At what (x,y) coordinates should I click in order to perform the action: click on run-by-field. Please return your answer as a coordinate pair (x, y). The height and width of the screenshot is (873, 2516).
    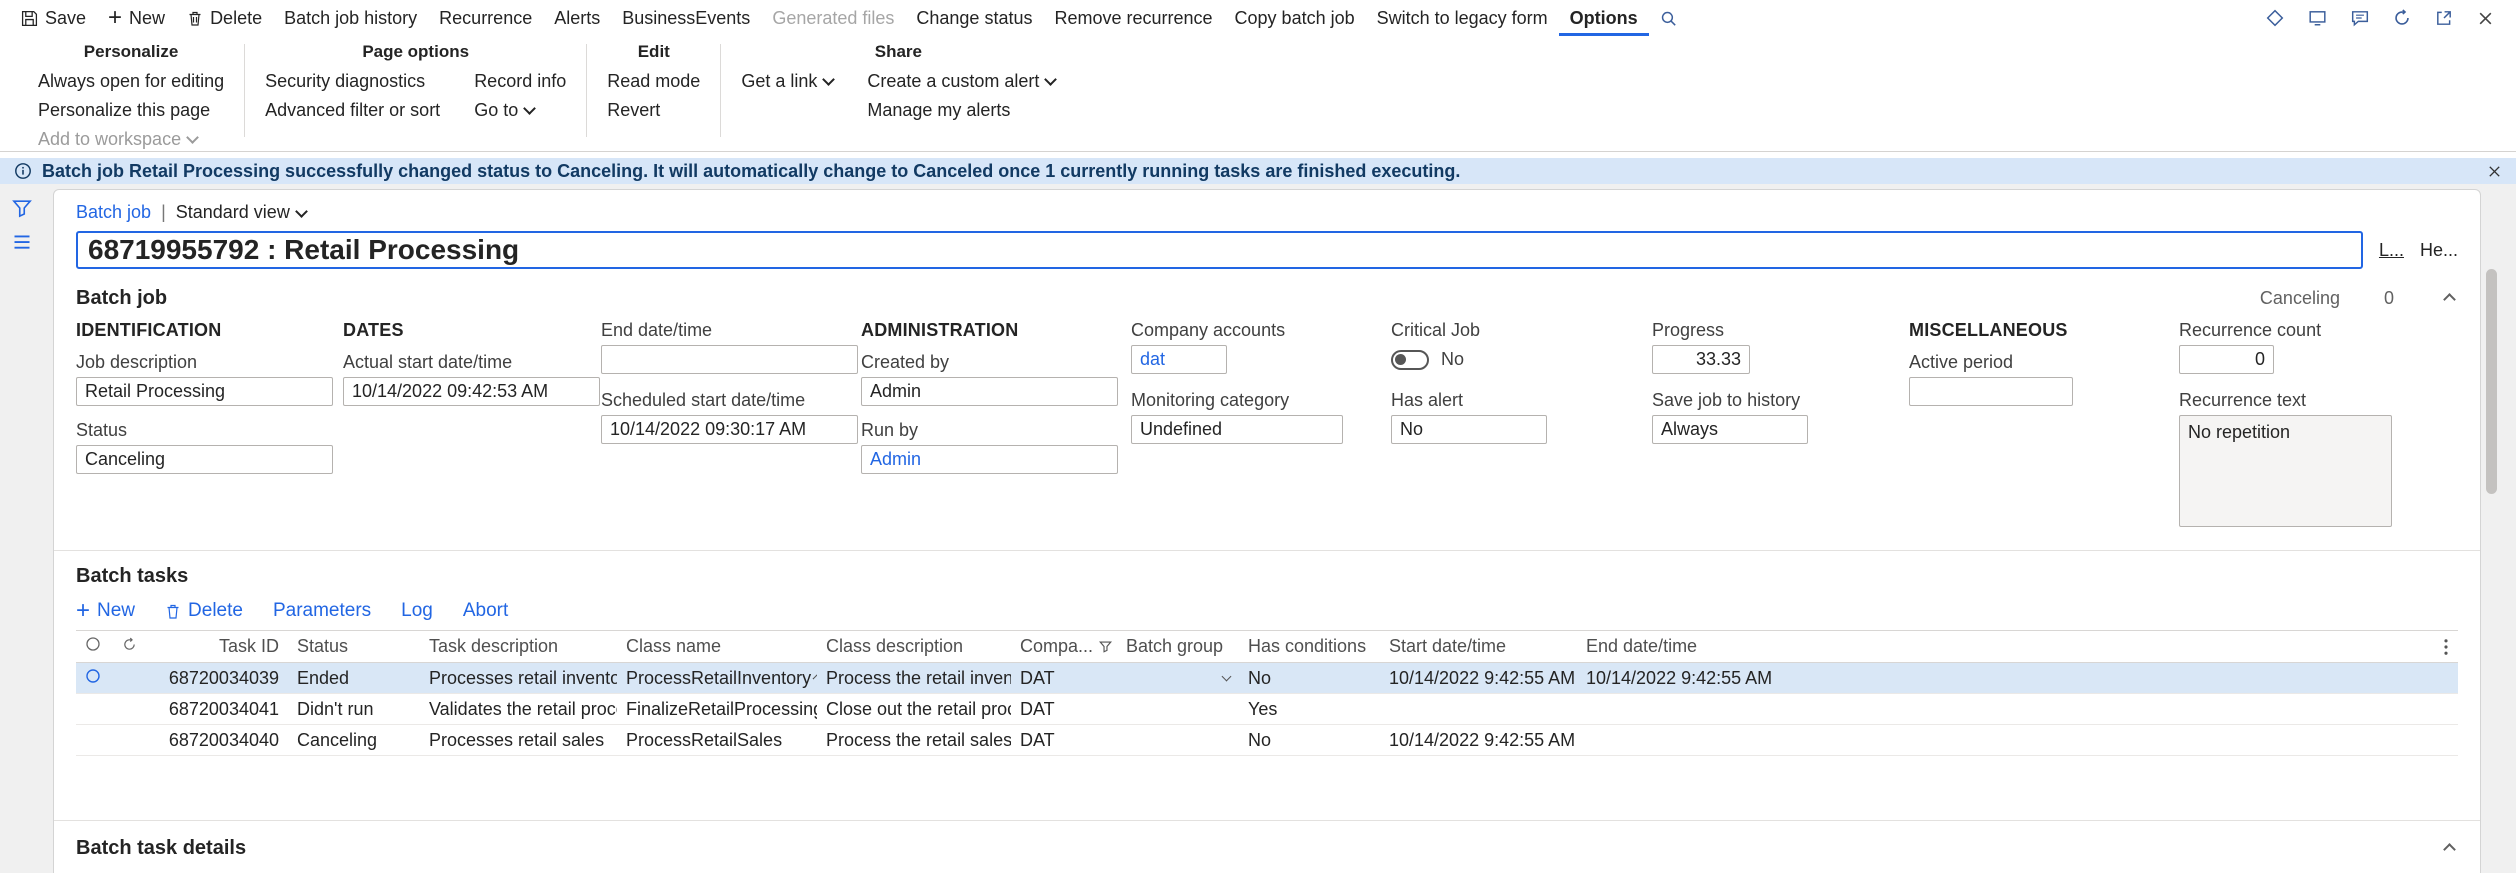
    Looking at the image, I should click on (989, 459).